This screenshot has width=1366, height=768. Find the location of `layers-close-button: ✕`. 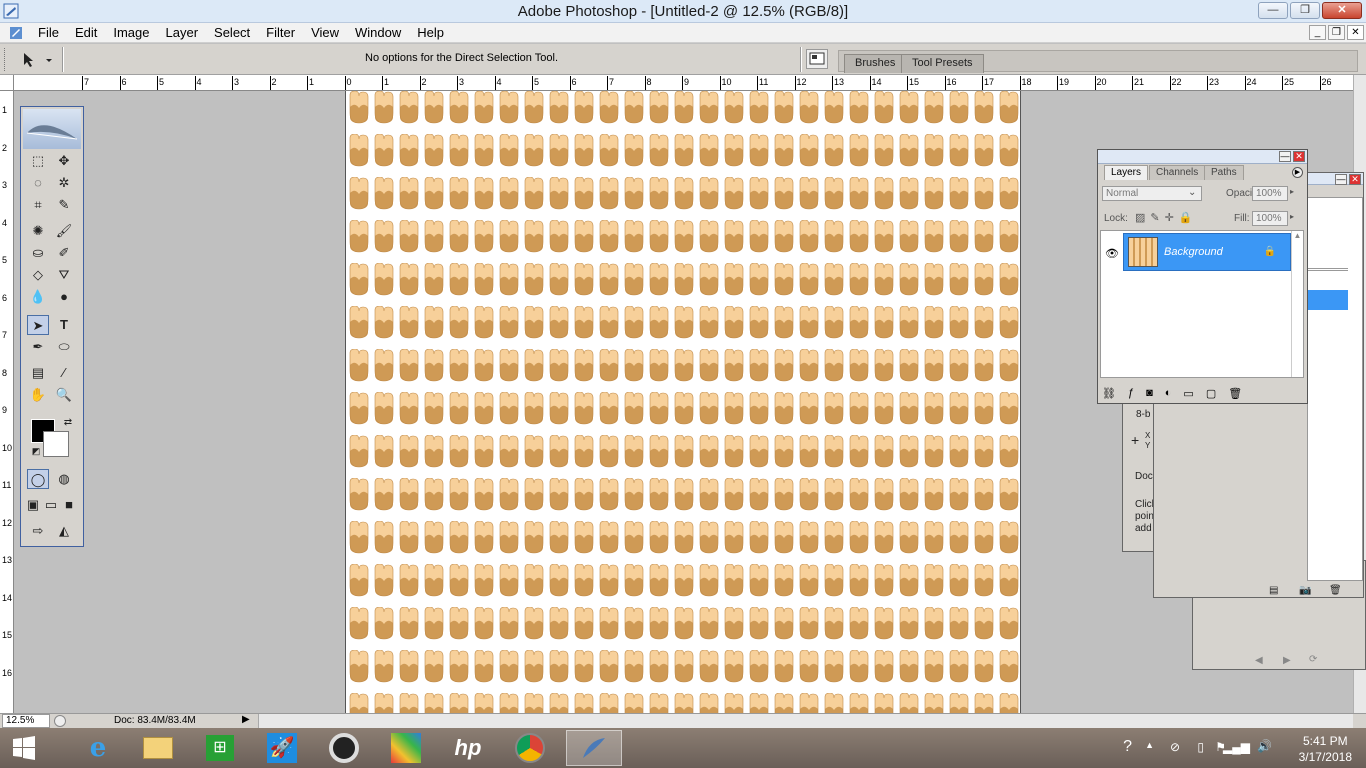

layers-close-button: ✕ is located at coordinates (1299, 156).